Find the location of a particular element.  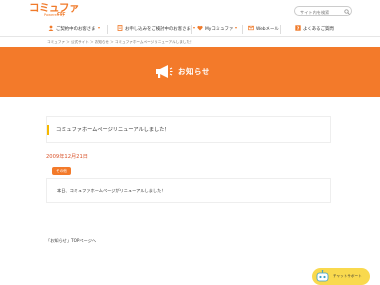

heart-icon is located at coordinates (200, 27).